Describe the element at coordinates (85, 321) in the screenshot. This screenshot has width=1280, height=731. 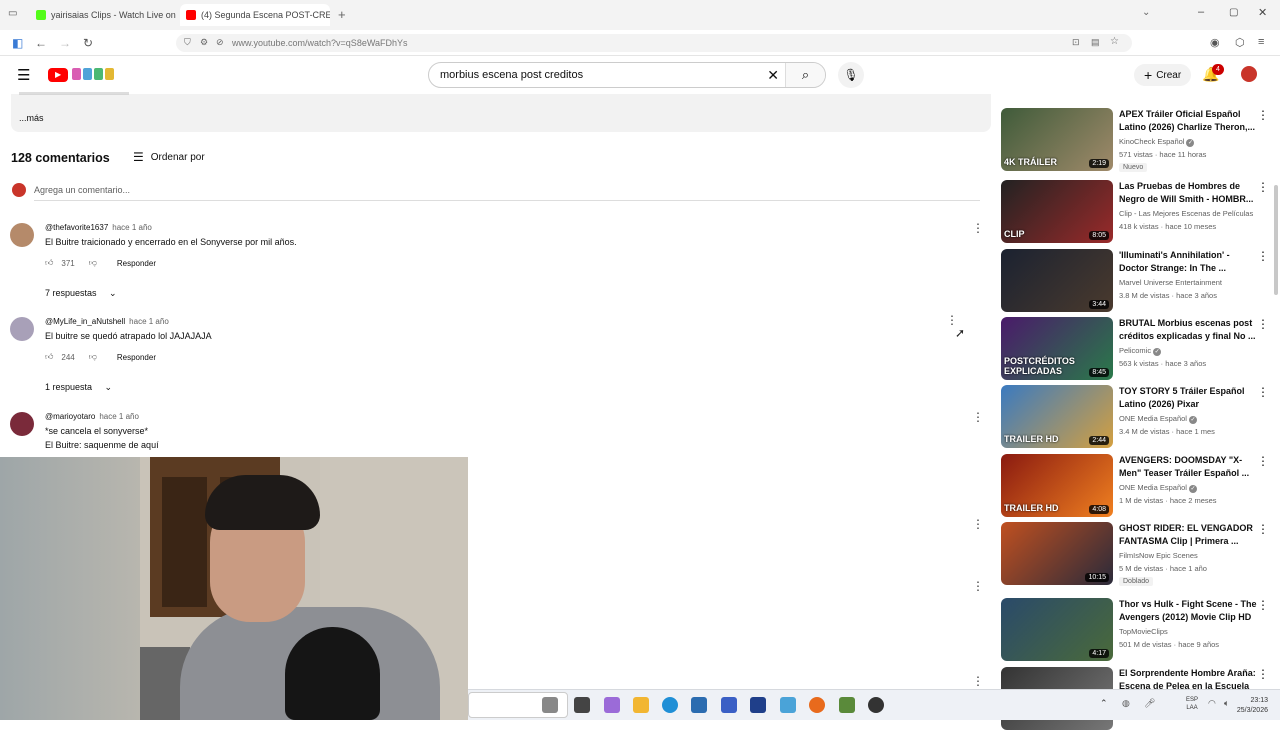
I see `comment-handle: @MyLife_in_aNutshell` at that location.